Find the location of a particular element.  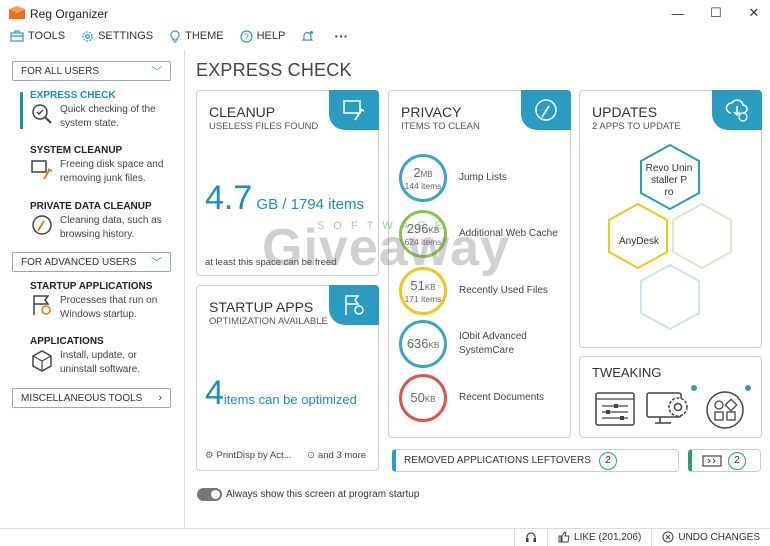

privacy-items-count: 171 items is located at coordinates (423, 298).